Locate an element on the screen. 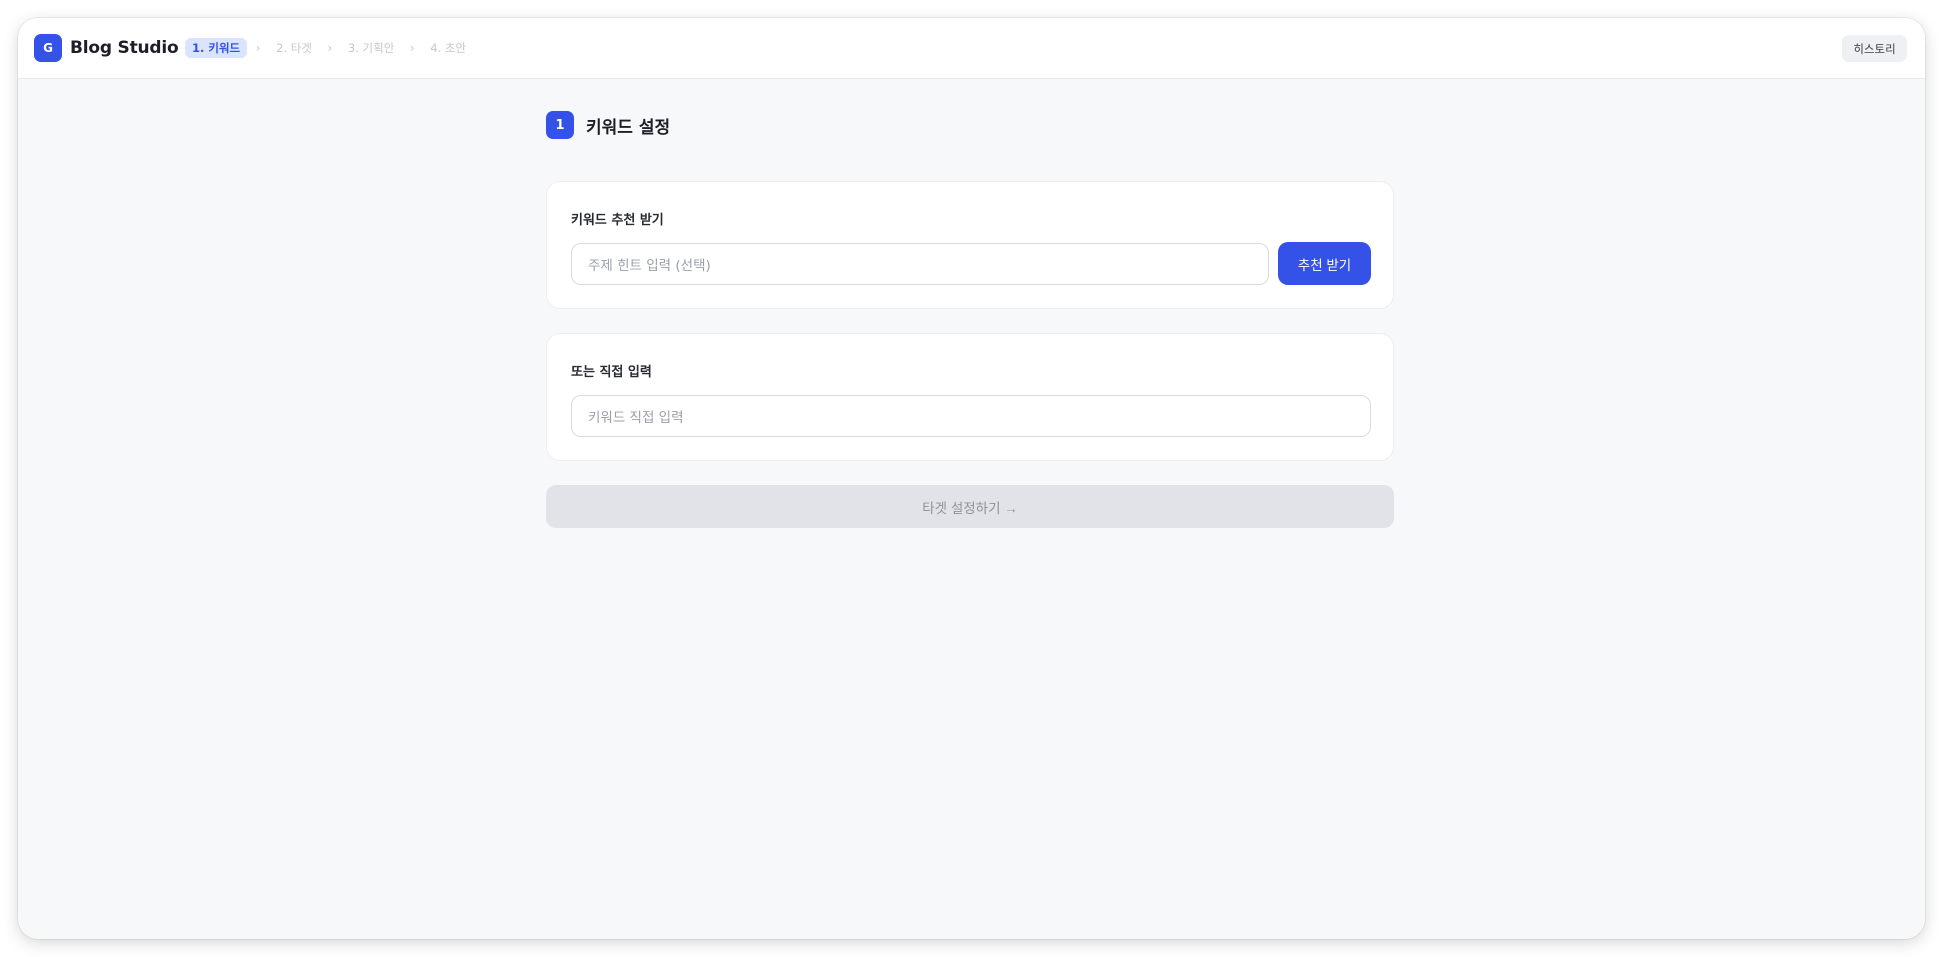 The width and height of the screenshot is (1943, 957). next-step-button: 타겟 설정하기 → is located at coordinates (970, 506).